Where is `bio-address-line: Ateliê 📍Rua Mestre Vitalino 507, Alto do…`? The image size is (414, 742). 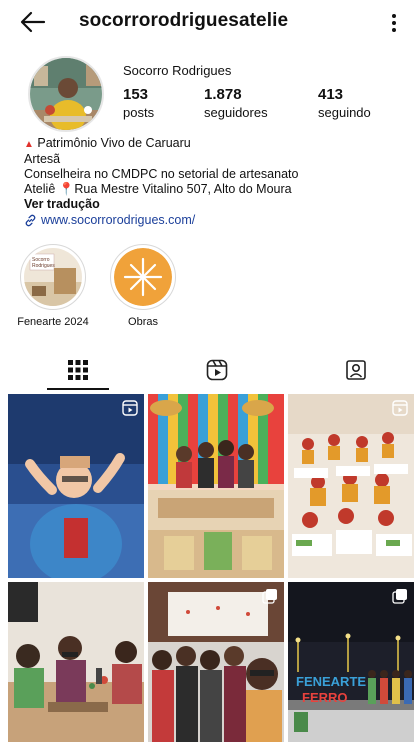 bio-address-line: Ateliê 📍Rua Mestre Vitalino 507, Alto do… is located at coordinates (214, 189).